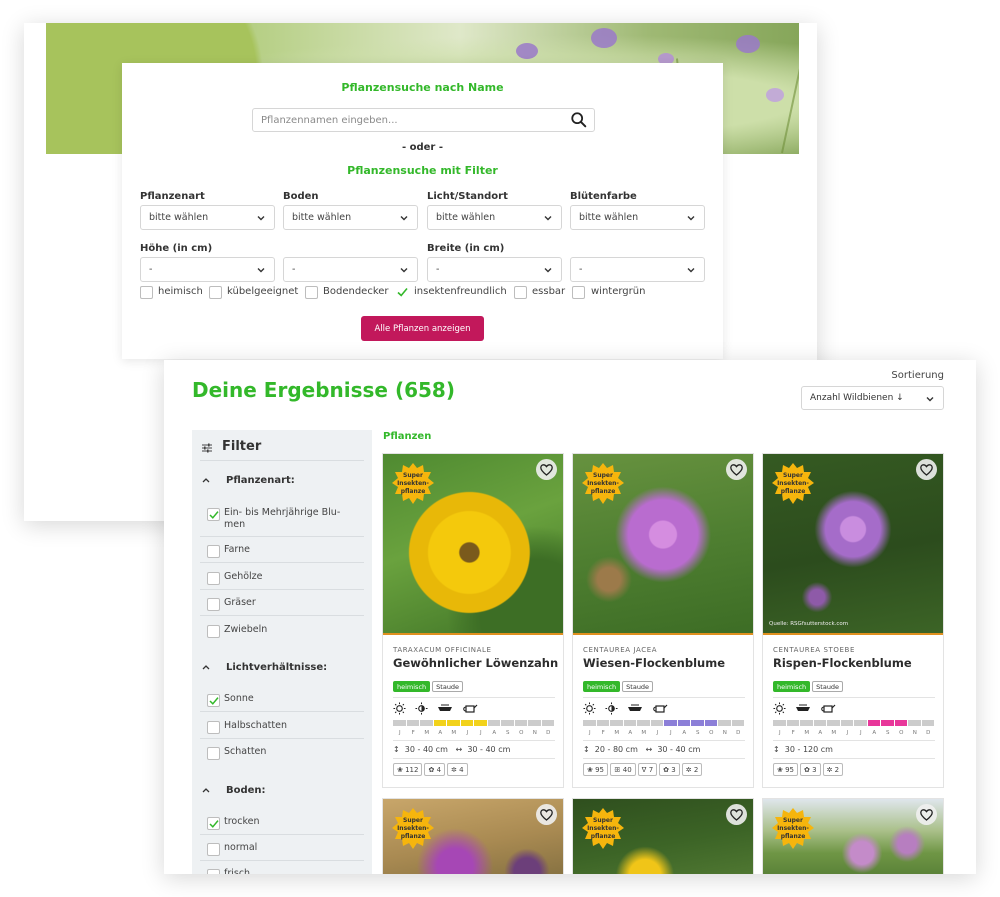 The image size is (1000, 897). Describe the element at coordinates (644, 733) in the screenshot. I see `month-letter: M` at that location.